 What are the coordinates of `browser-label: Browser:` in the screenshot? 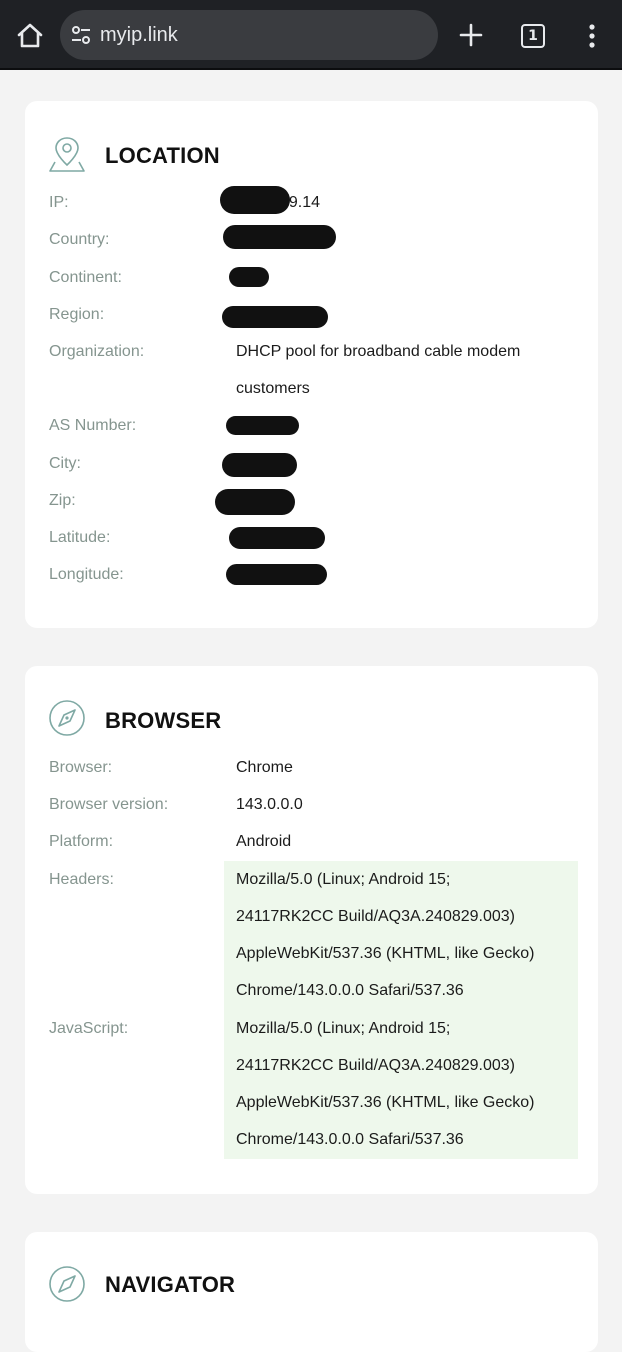 It's located at (81, 767).